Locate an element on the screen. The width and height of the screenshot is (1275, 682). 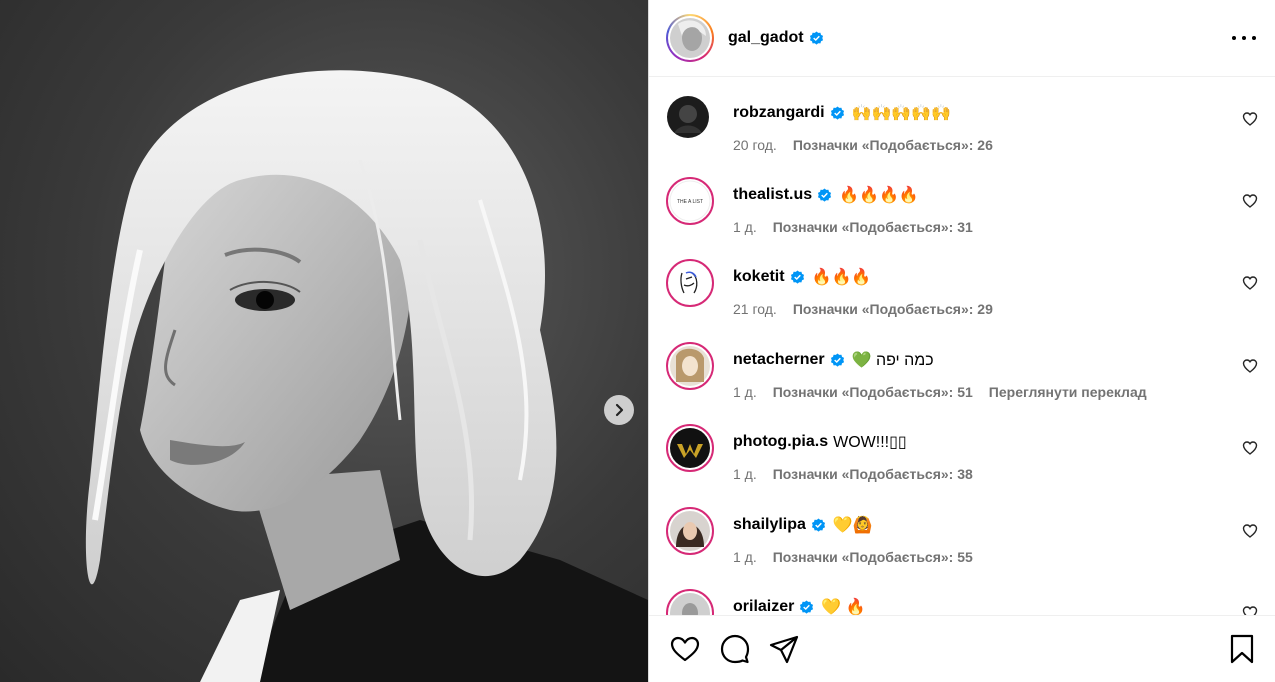
comment-text: 🔥🔥🔥🔥 is located at coordinates (879, 195).